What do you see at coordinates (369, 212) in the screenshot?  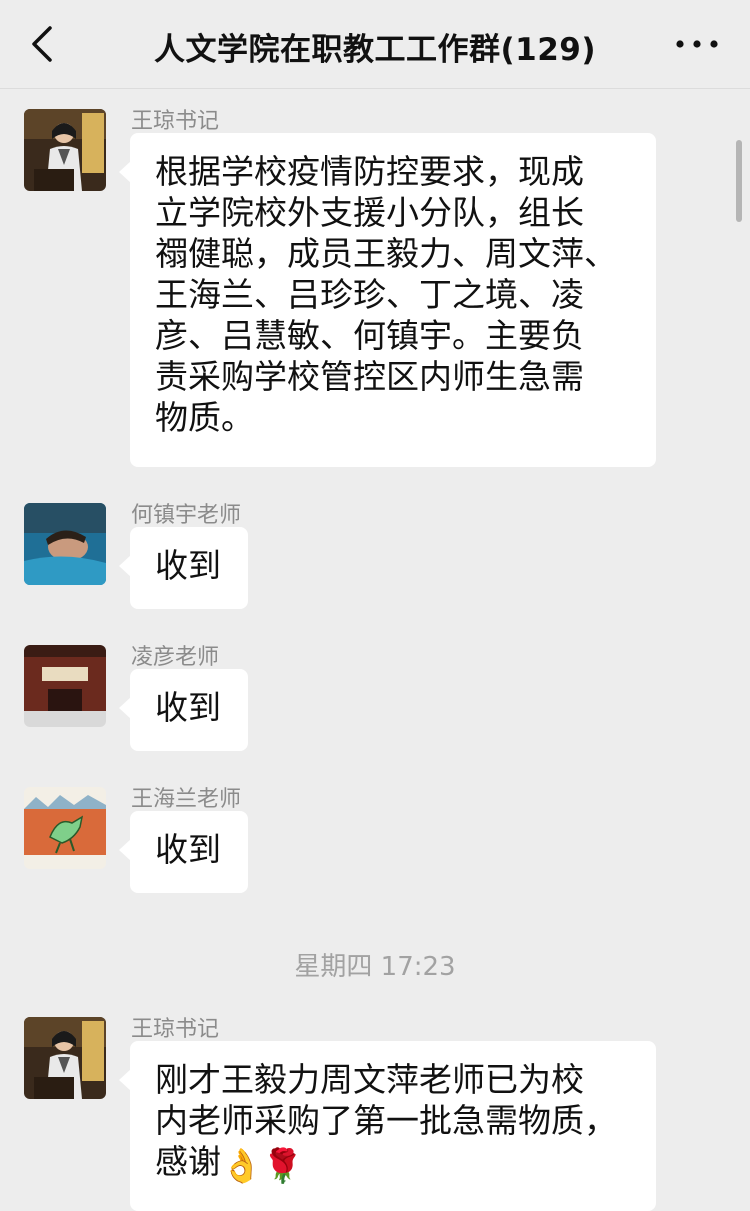 I see `message-line: 立学院校外支援小分队，组长` at bounding box center [369, 212].